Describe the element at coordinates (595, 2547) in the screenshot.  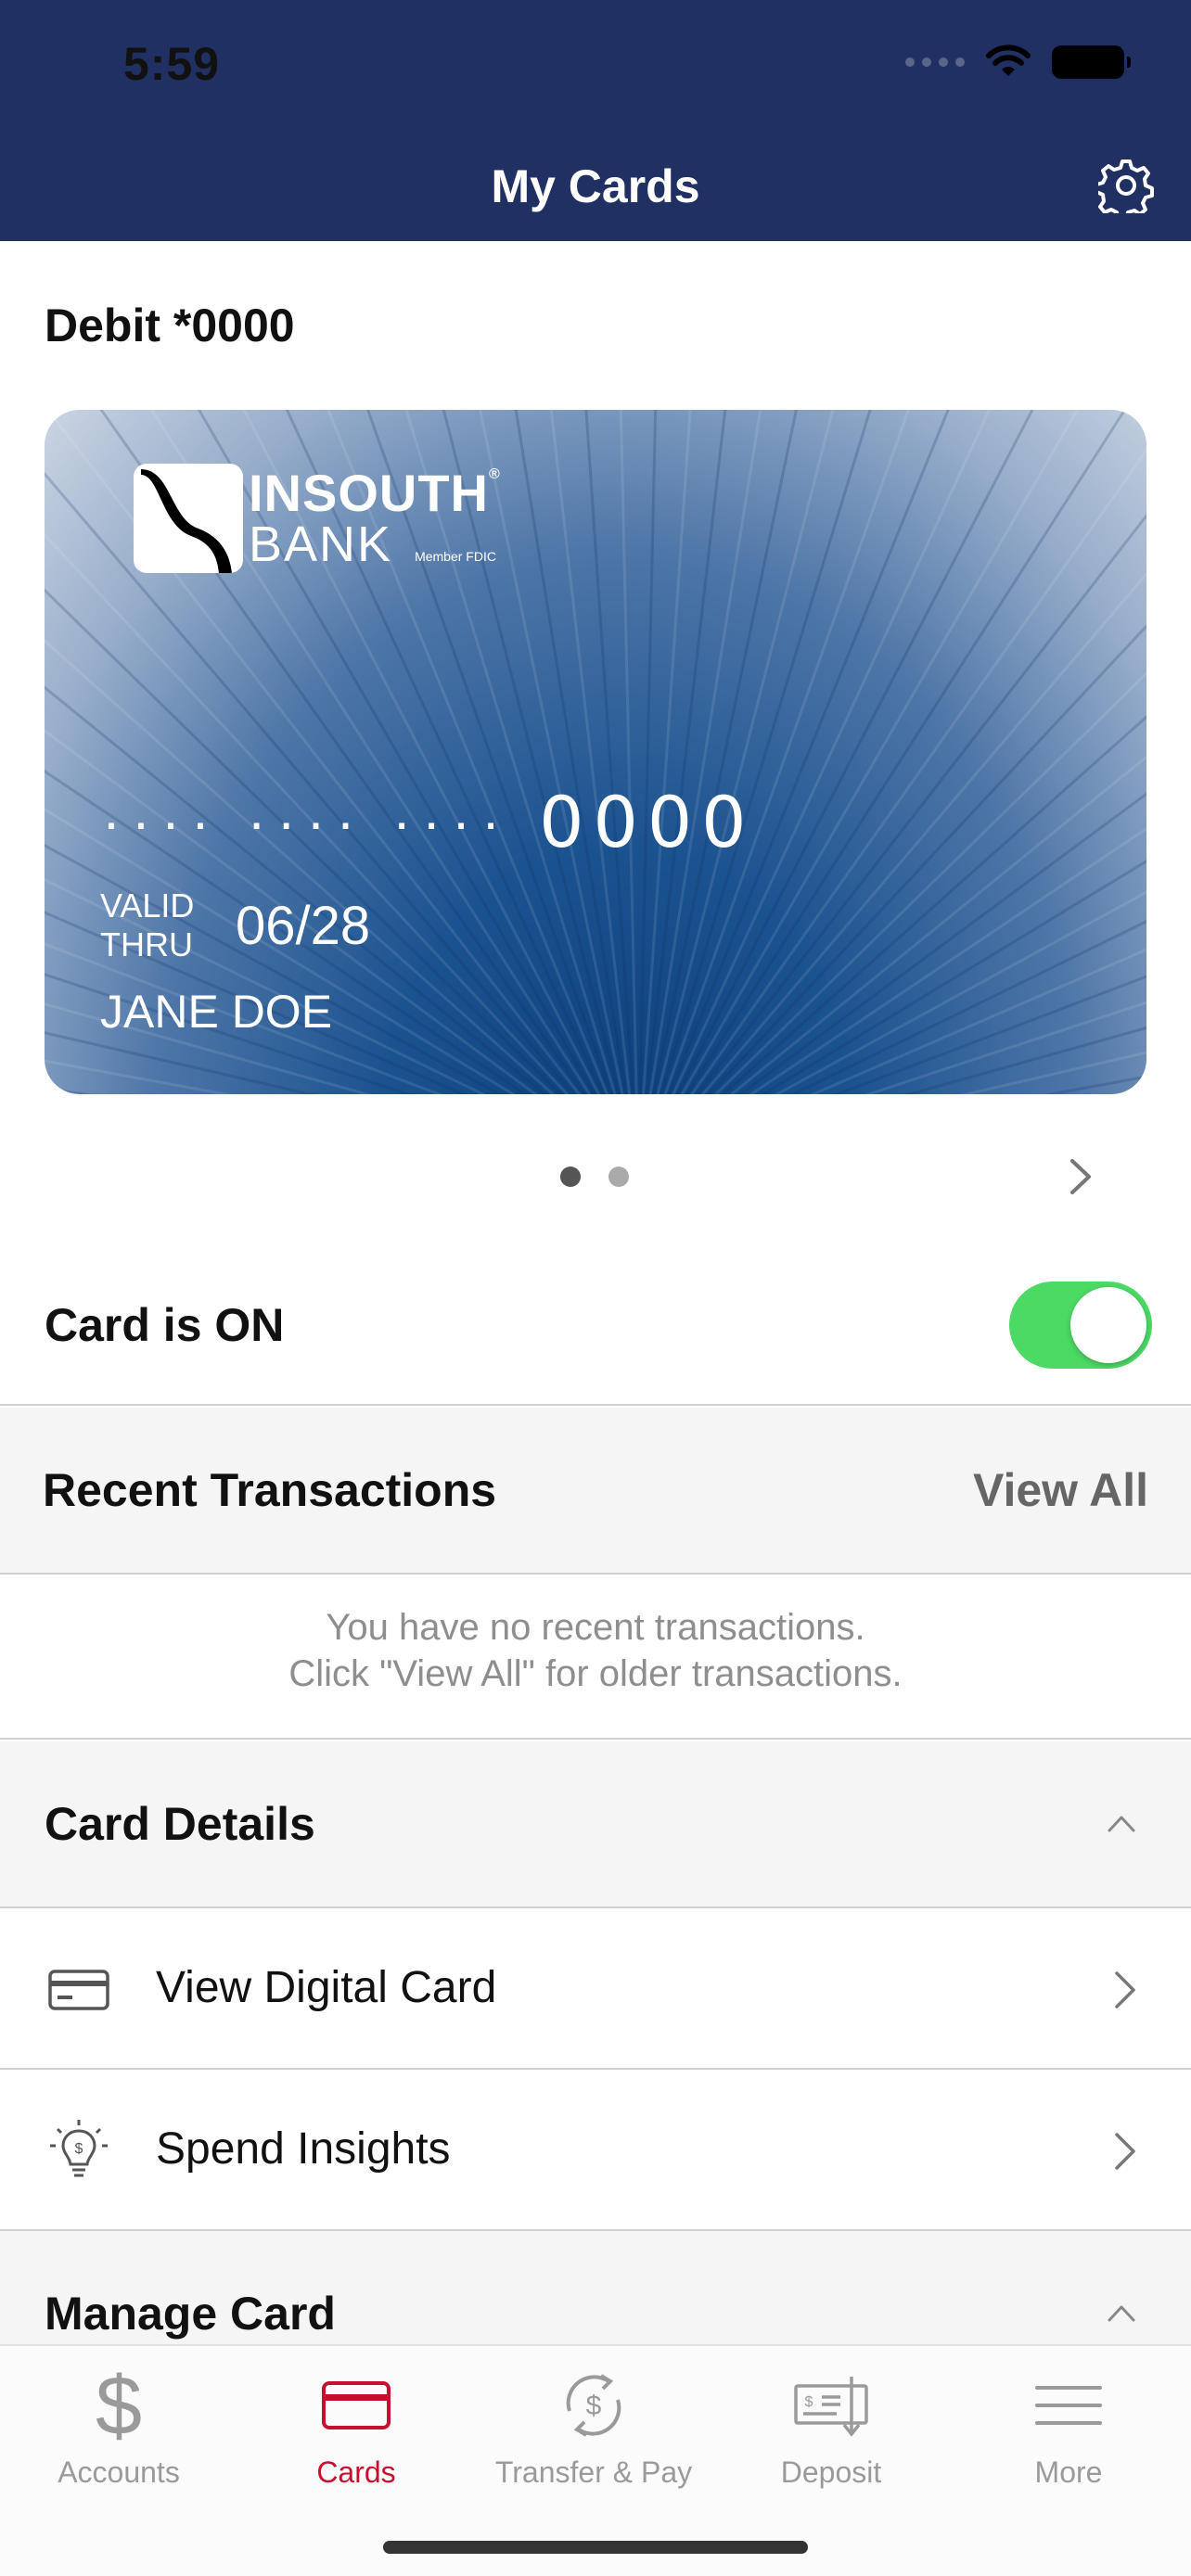
I see `home-indicator` at that location.